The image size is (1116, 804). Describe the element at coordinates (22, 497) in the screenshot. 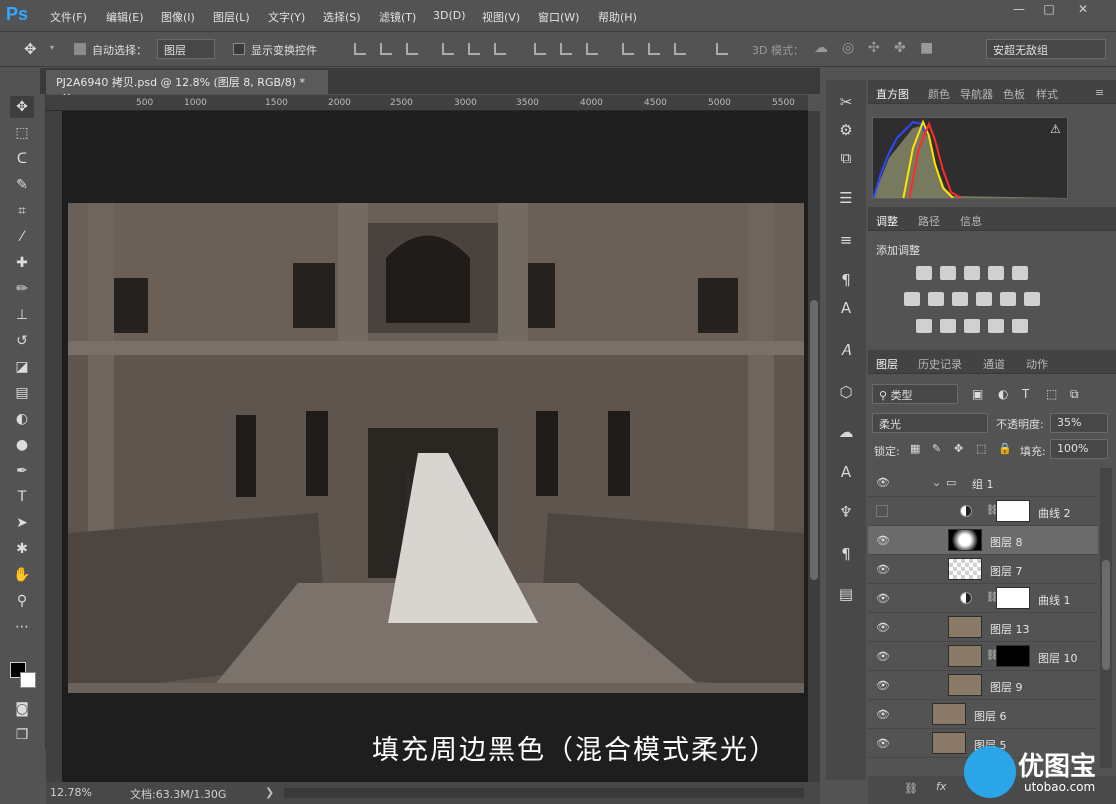

I see `type-tool-icon: T` at that location.